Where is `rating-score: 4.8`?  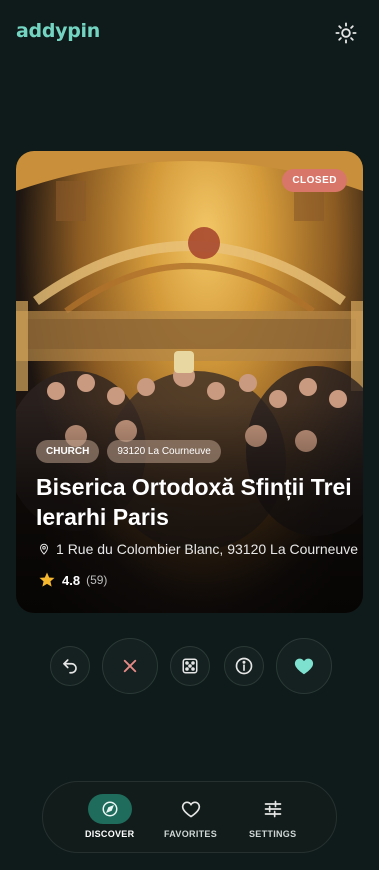
rating-score: 4.8 is located at coordinates (71, 580).